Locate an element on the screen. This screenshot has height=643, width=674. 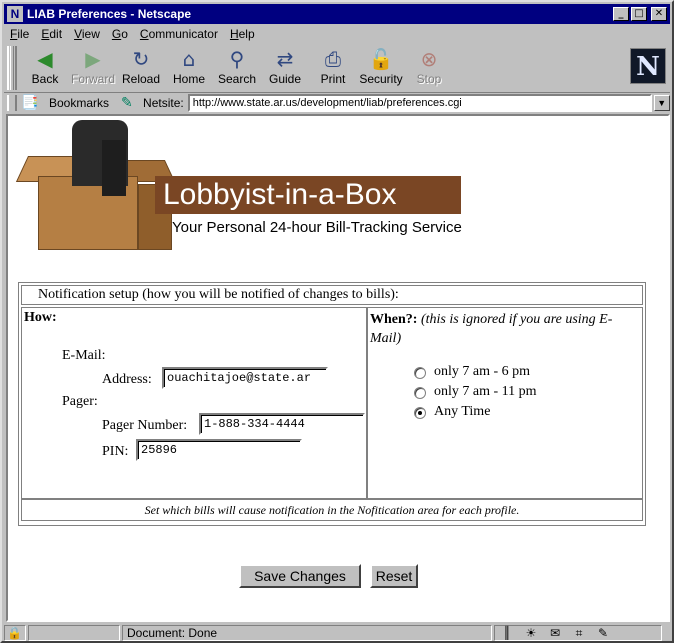
banner-title: Lobbyist-in-a-Box is located at coordinates (308, 195).